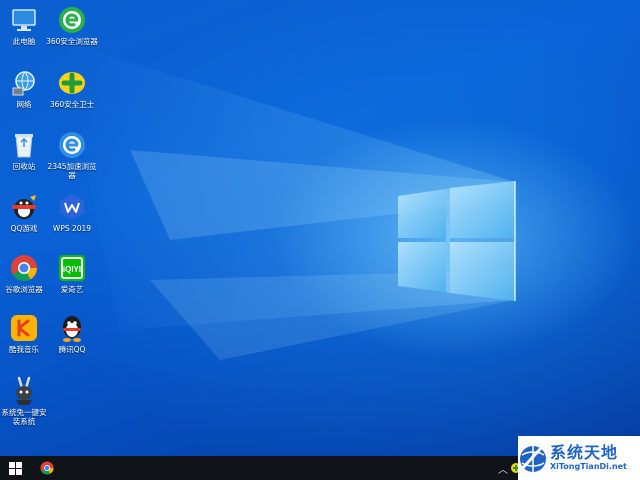  Describe the element at coordinates (72, 20) in the screenshot. I see `360-browser-icon` at that location.